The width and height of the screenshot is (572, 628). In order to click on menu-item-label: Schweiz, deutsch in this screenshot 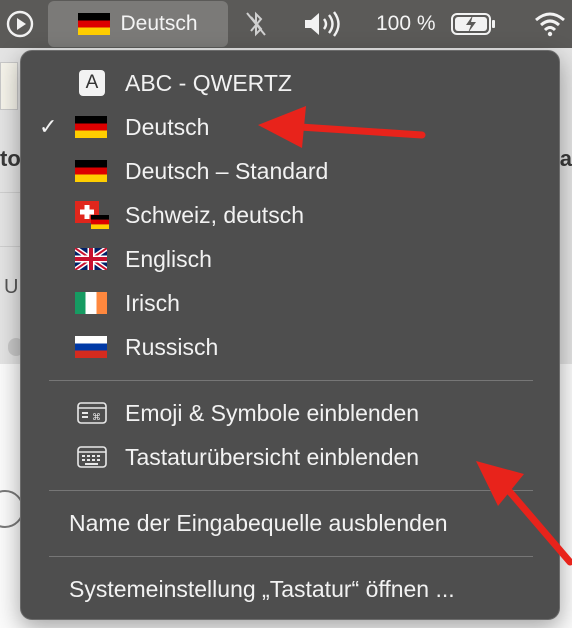, I will do `click(214, 214)`.